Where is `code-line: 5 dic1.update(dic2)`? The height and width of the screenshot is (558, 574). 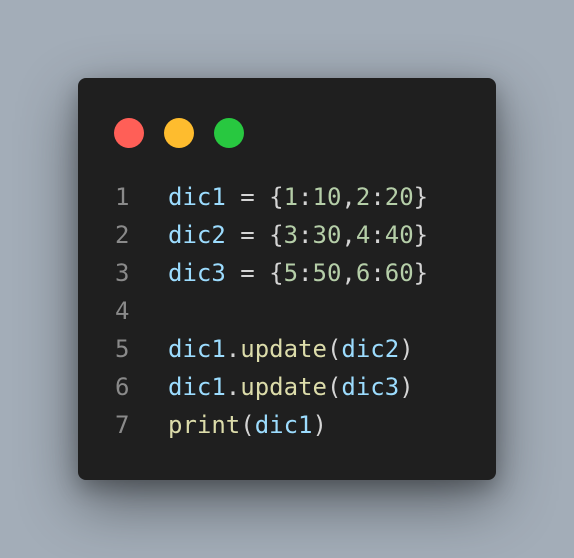
code-line: 5 dic1.update(dic2) is located at coordinates (287, 349).